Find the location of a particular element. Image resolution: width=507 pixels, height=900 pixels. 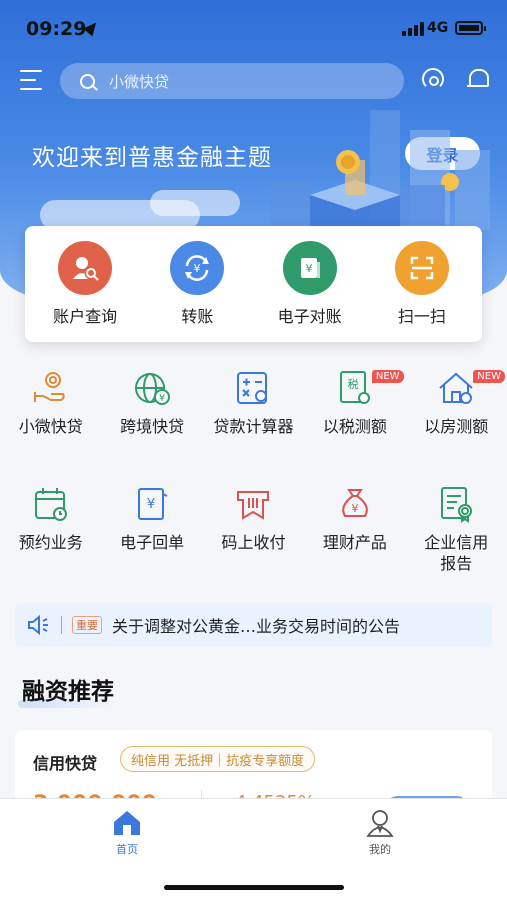

signal-icon is located at coordinates (413, 29).